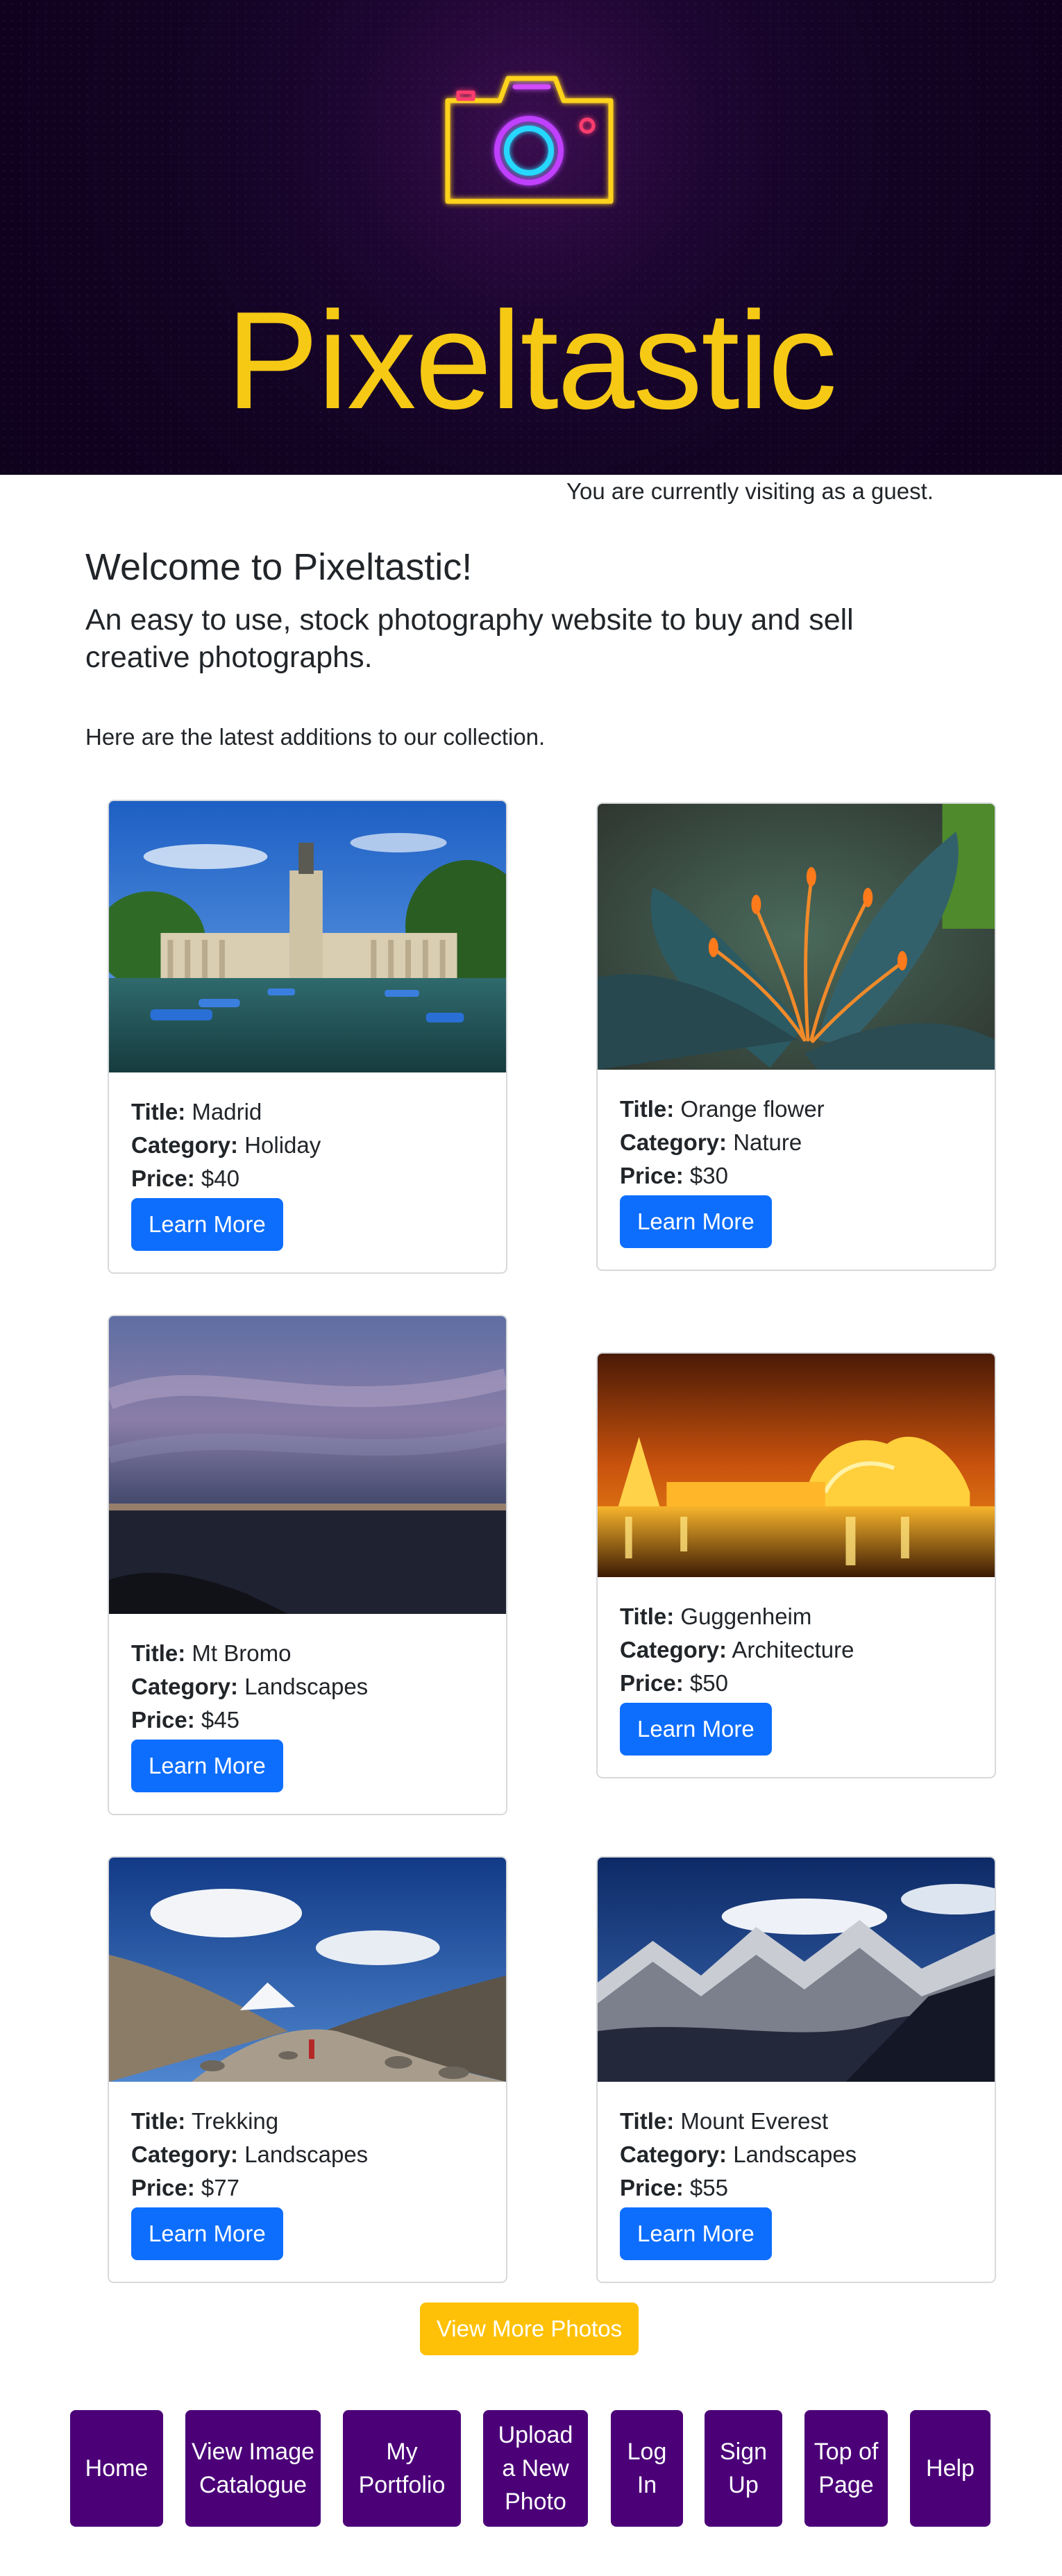  Describe the element at coordinates (529, 2329) in the screenshot. I see `view-more-photos-button: View More Photos` at that location.